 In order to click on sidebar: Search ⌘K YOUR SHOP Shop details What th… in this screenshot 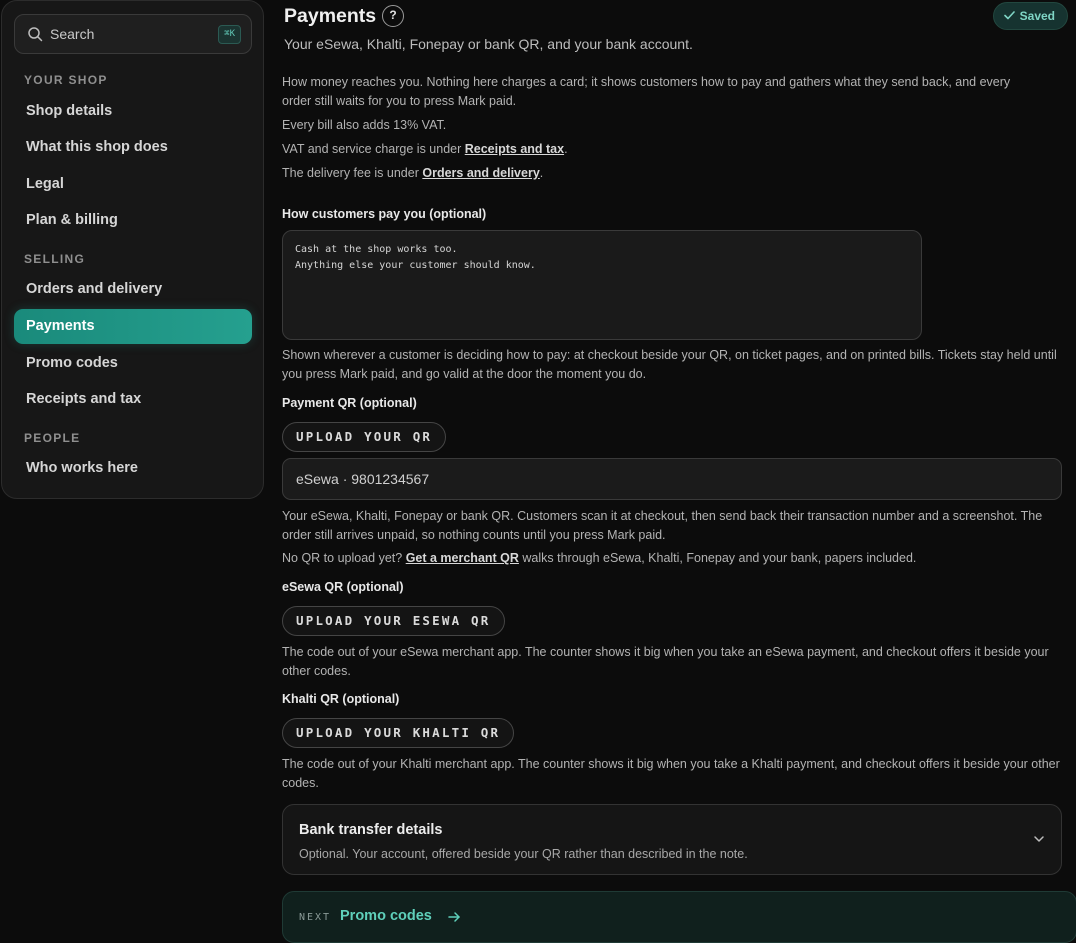, I will do `click(132, 249)`.